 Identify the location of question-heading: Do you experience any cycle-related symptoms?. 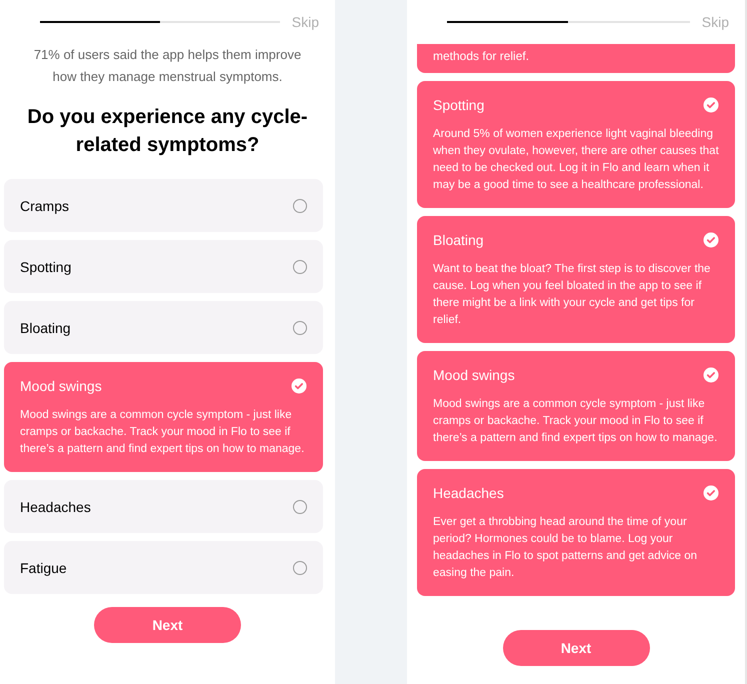
(167, 131).